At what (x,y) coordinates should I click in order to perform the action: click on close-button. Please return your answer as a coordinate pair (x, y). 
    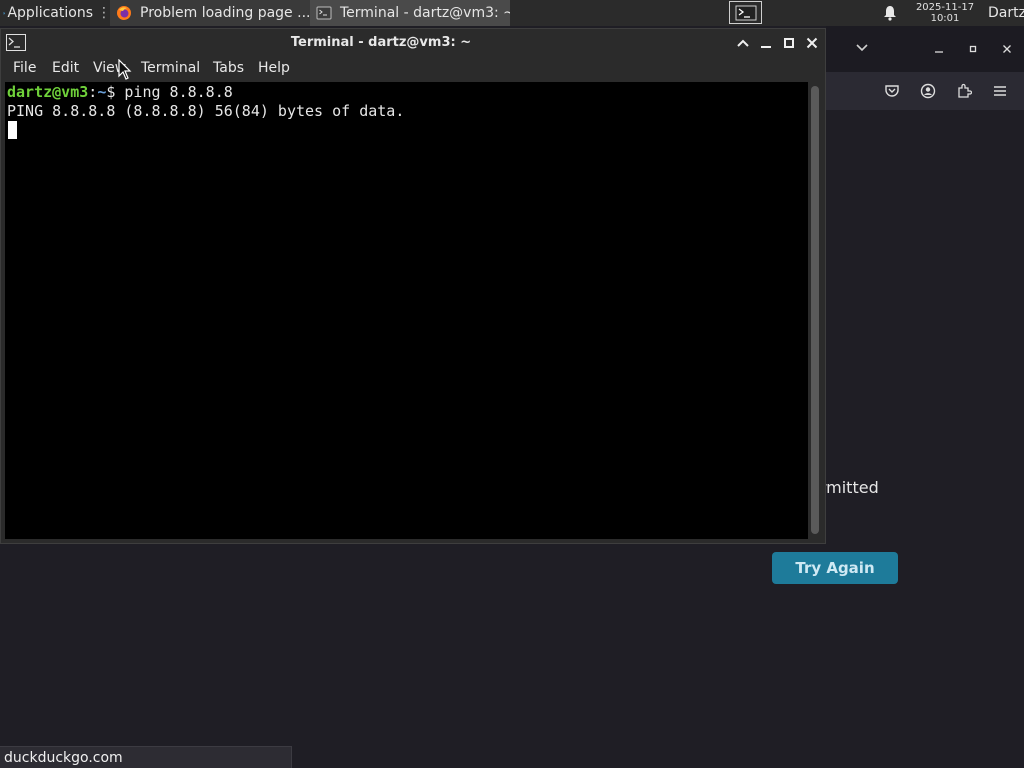
    Looking at the image, I should click on (812, 43).